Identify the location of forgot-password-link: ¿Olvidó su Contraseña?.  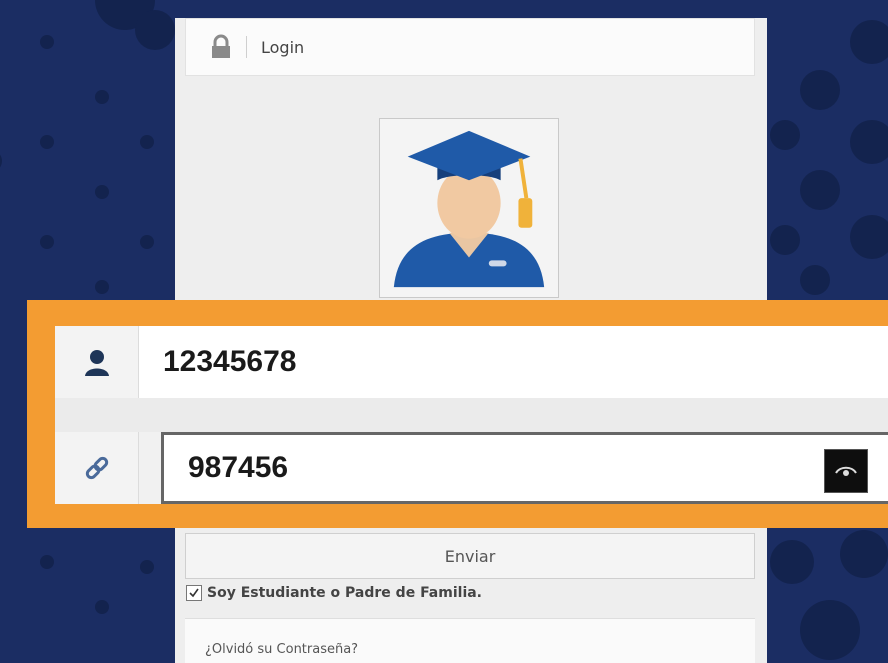
(281, 649).